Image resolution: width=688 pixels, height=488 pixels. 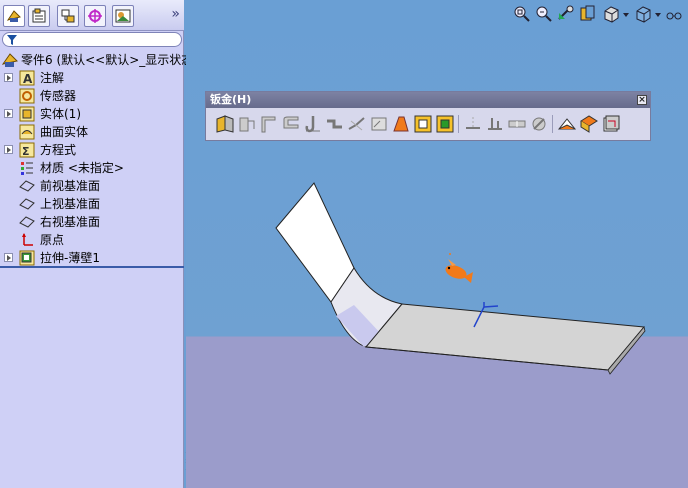 What do you see at coordinates (315, 242) in the screenshot?
I see `part-face-vertical` at bounding box center [315, 242].